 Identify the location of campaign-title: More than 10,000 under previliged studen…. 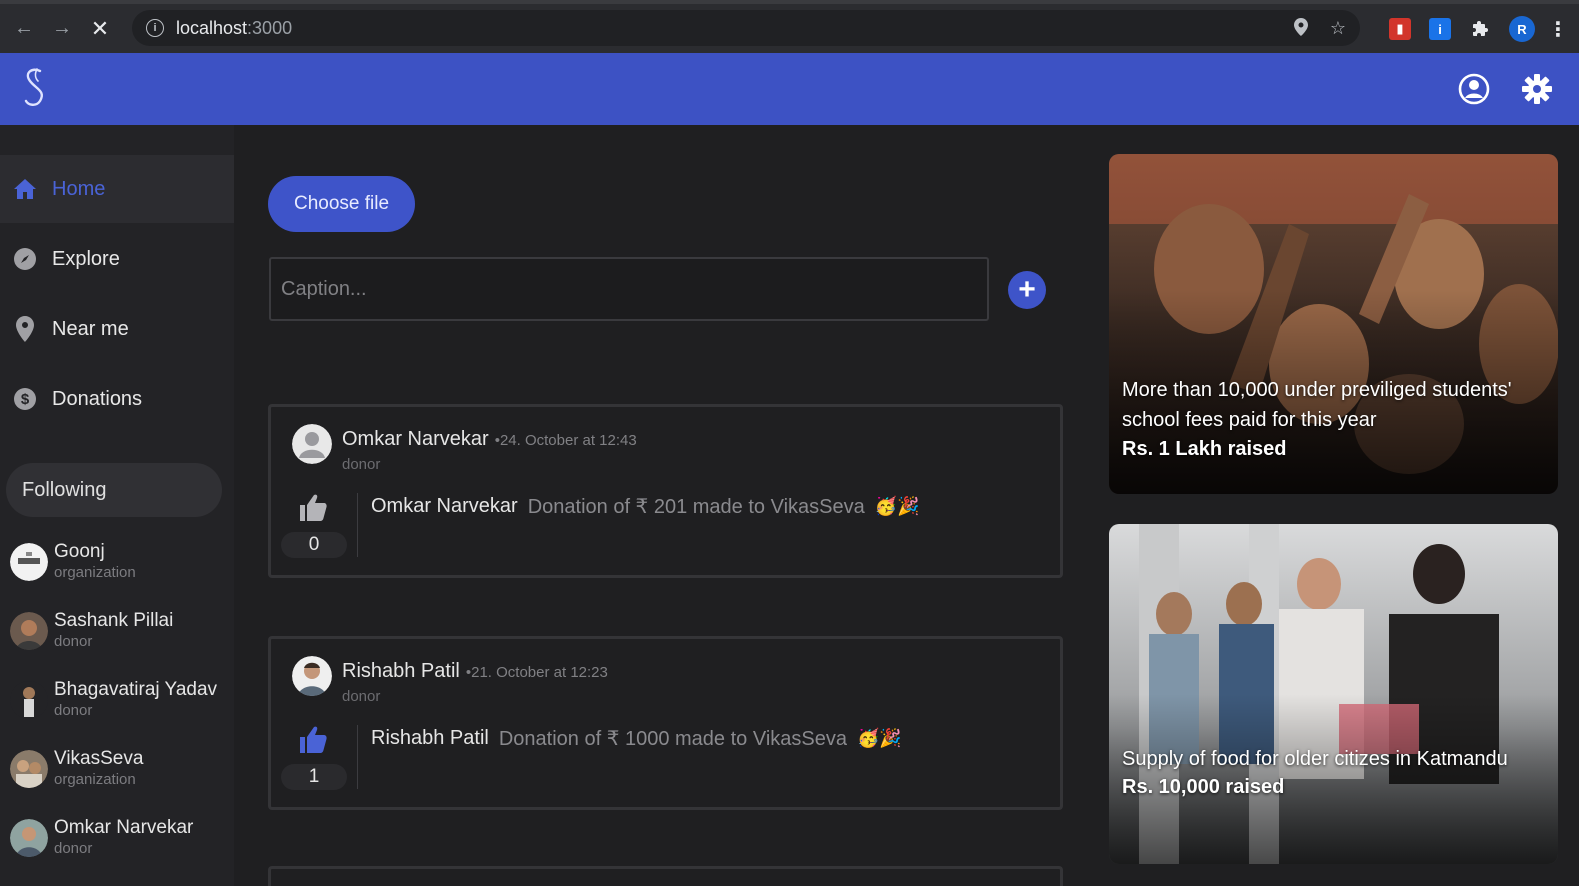
(1317, 405).